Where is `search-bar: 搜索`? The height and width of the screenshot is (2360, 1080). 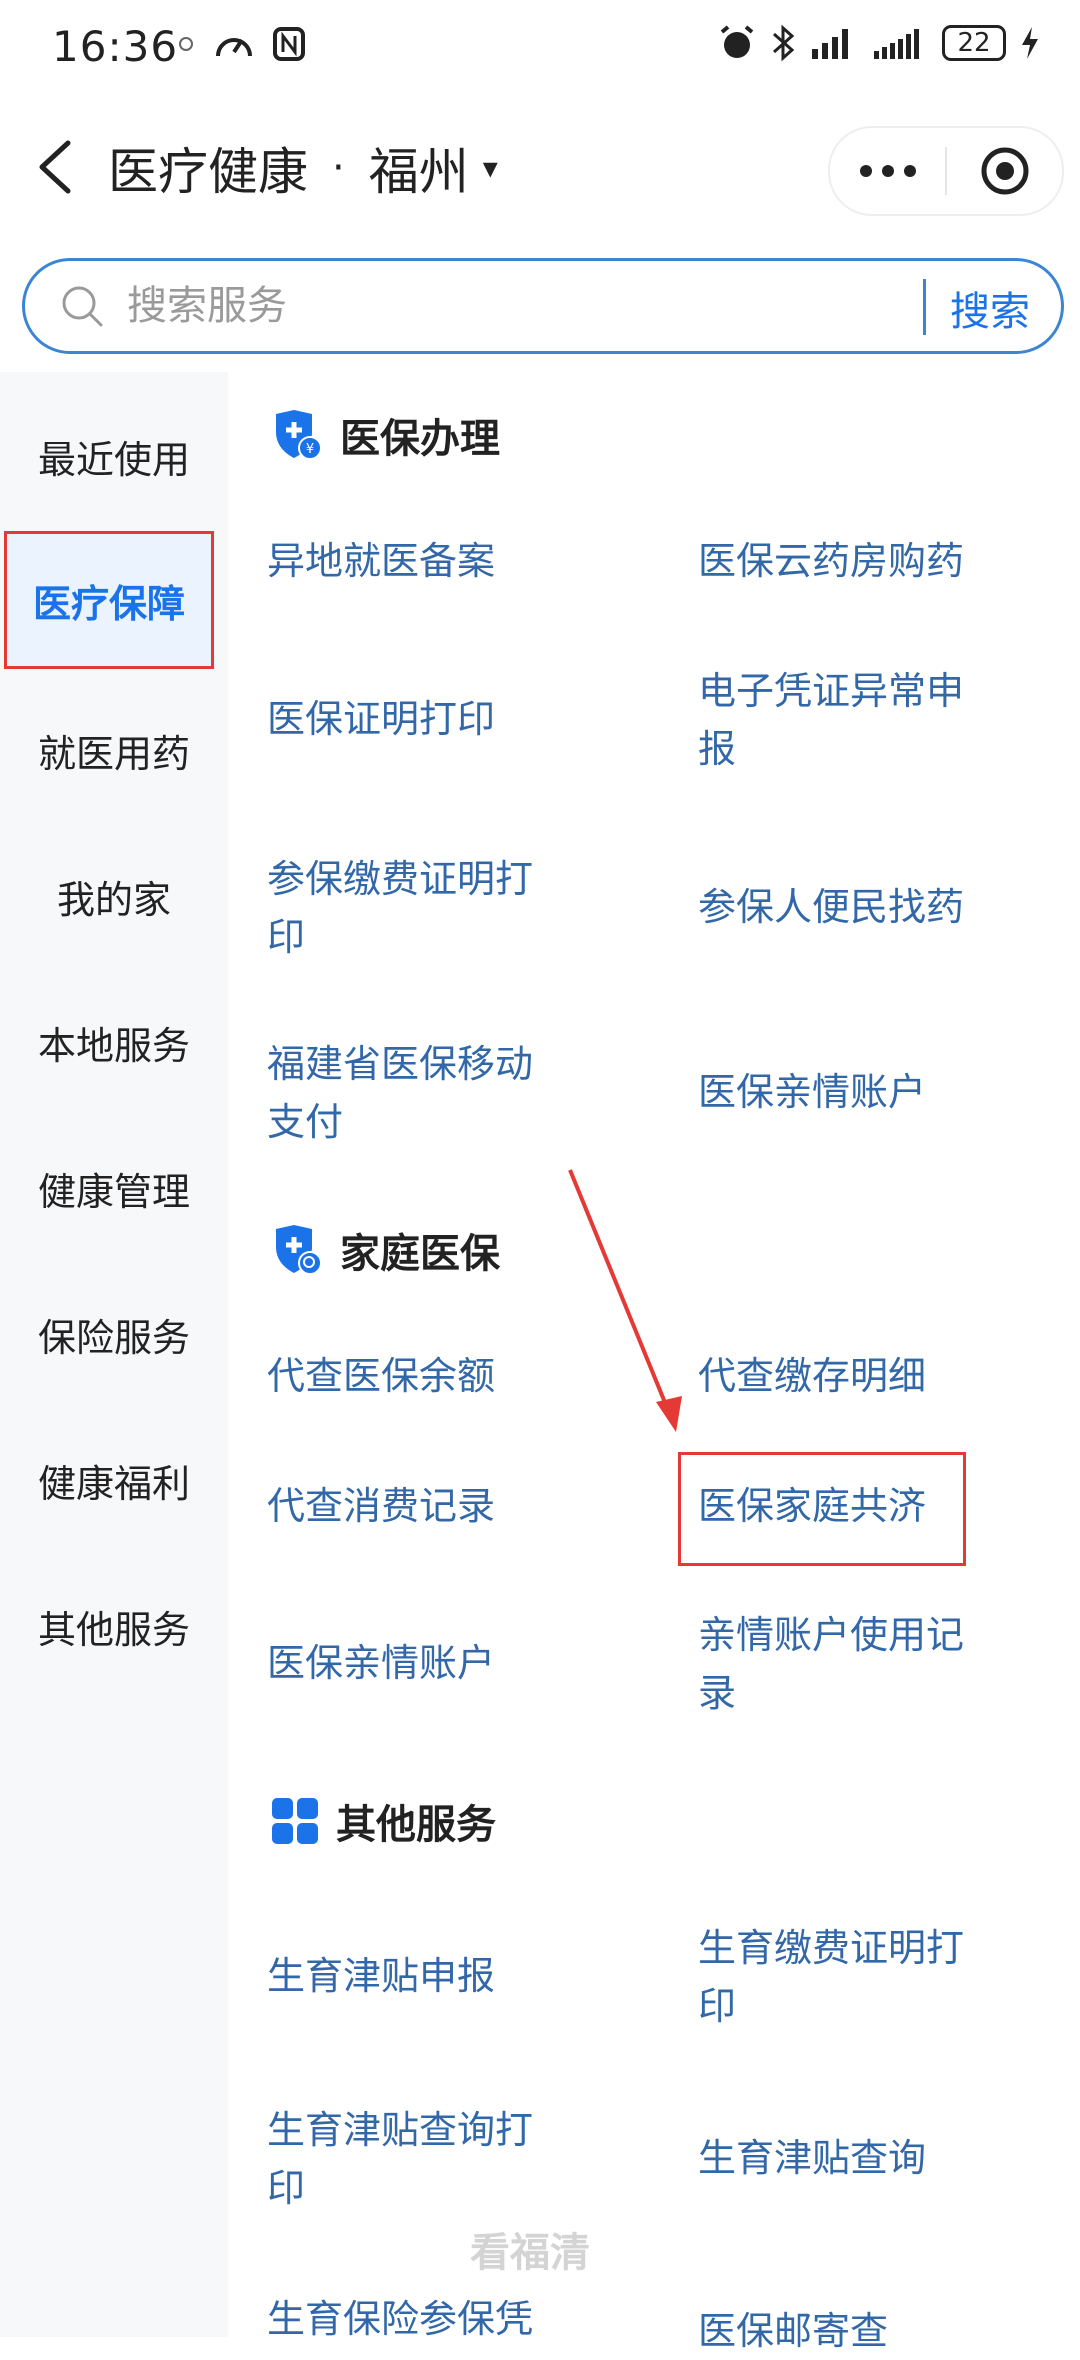 search-bar: 搜索 is located at coordinates (543, 306).